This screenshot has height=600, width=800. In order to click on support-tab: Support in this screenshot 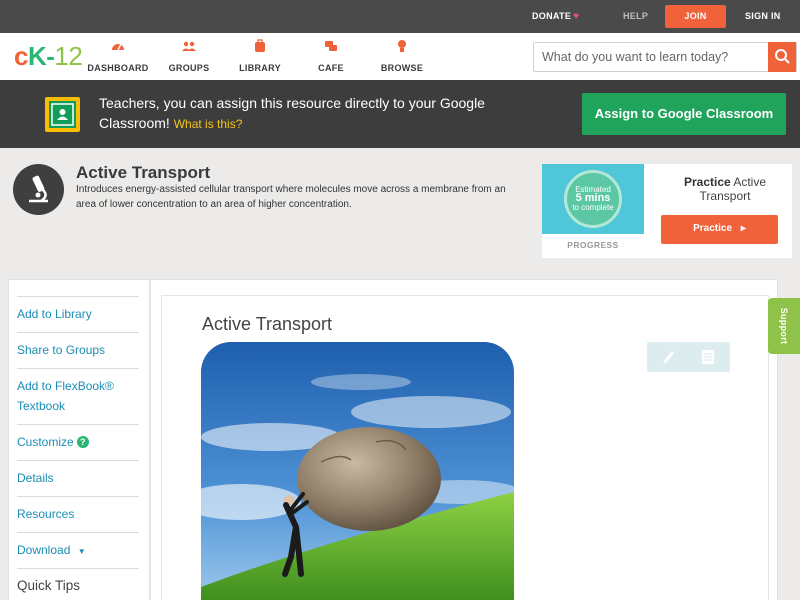, I will do `click(784, 326)`.